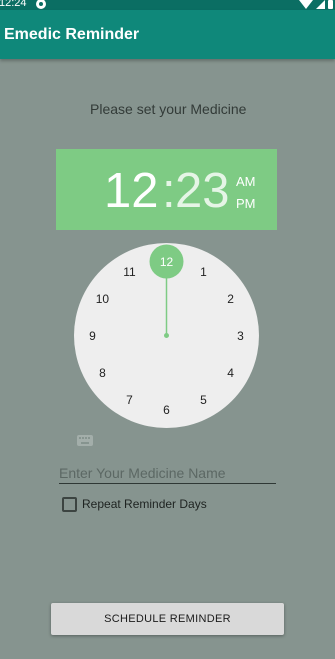 Image resolution: width=335 pixels, height=659 pixels. Describe the element at coordinates (102, 373) in the screenshot. I see `clock-number-8: 8` at that location.